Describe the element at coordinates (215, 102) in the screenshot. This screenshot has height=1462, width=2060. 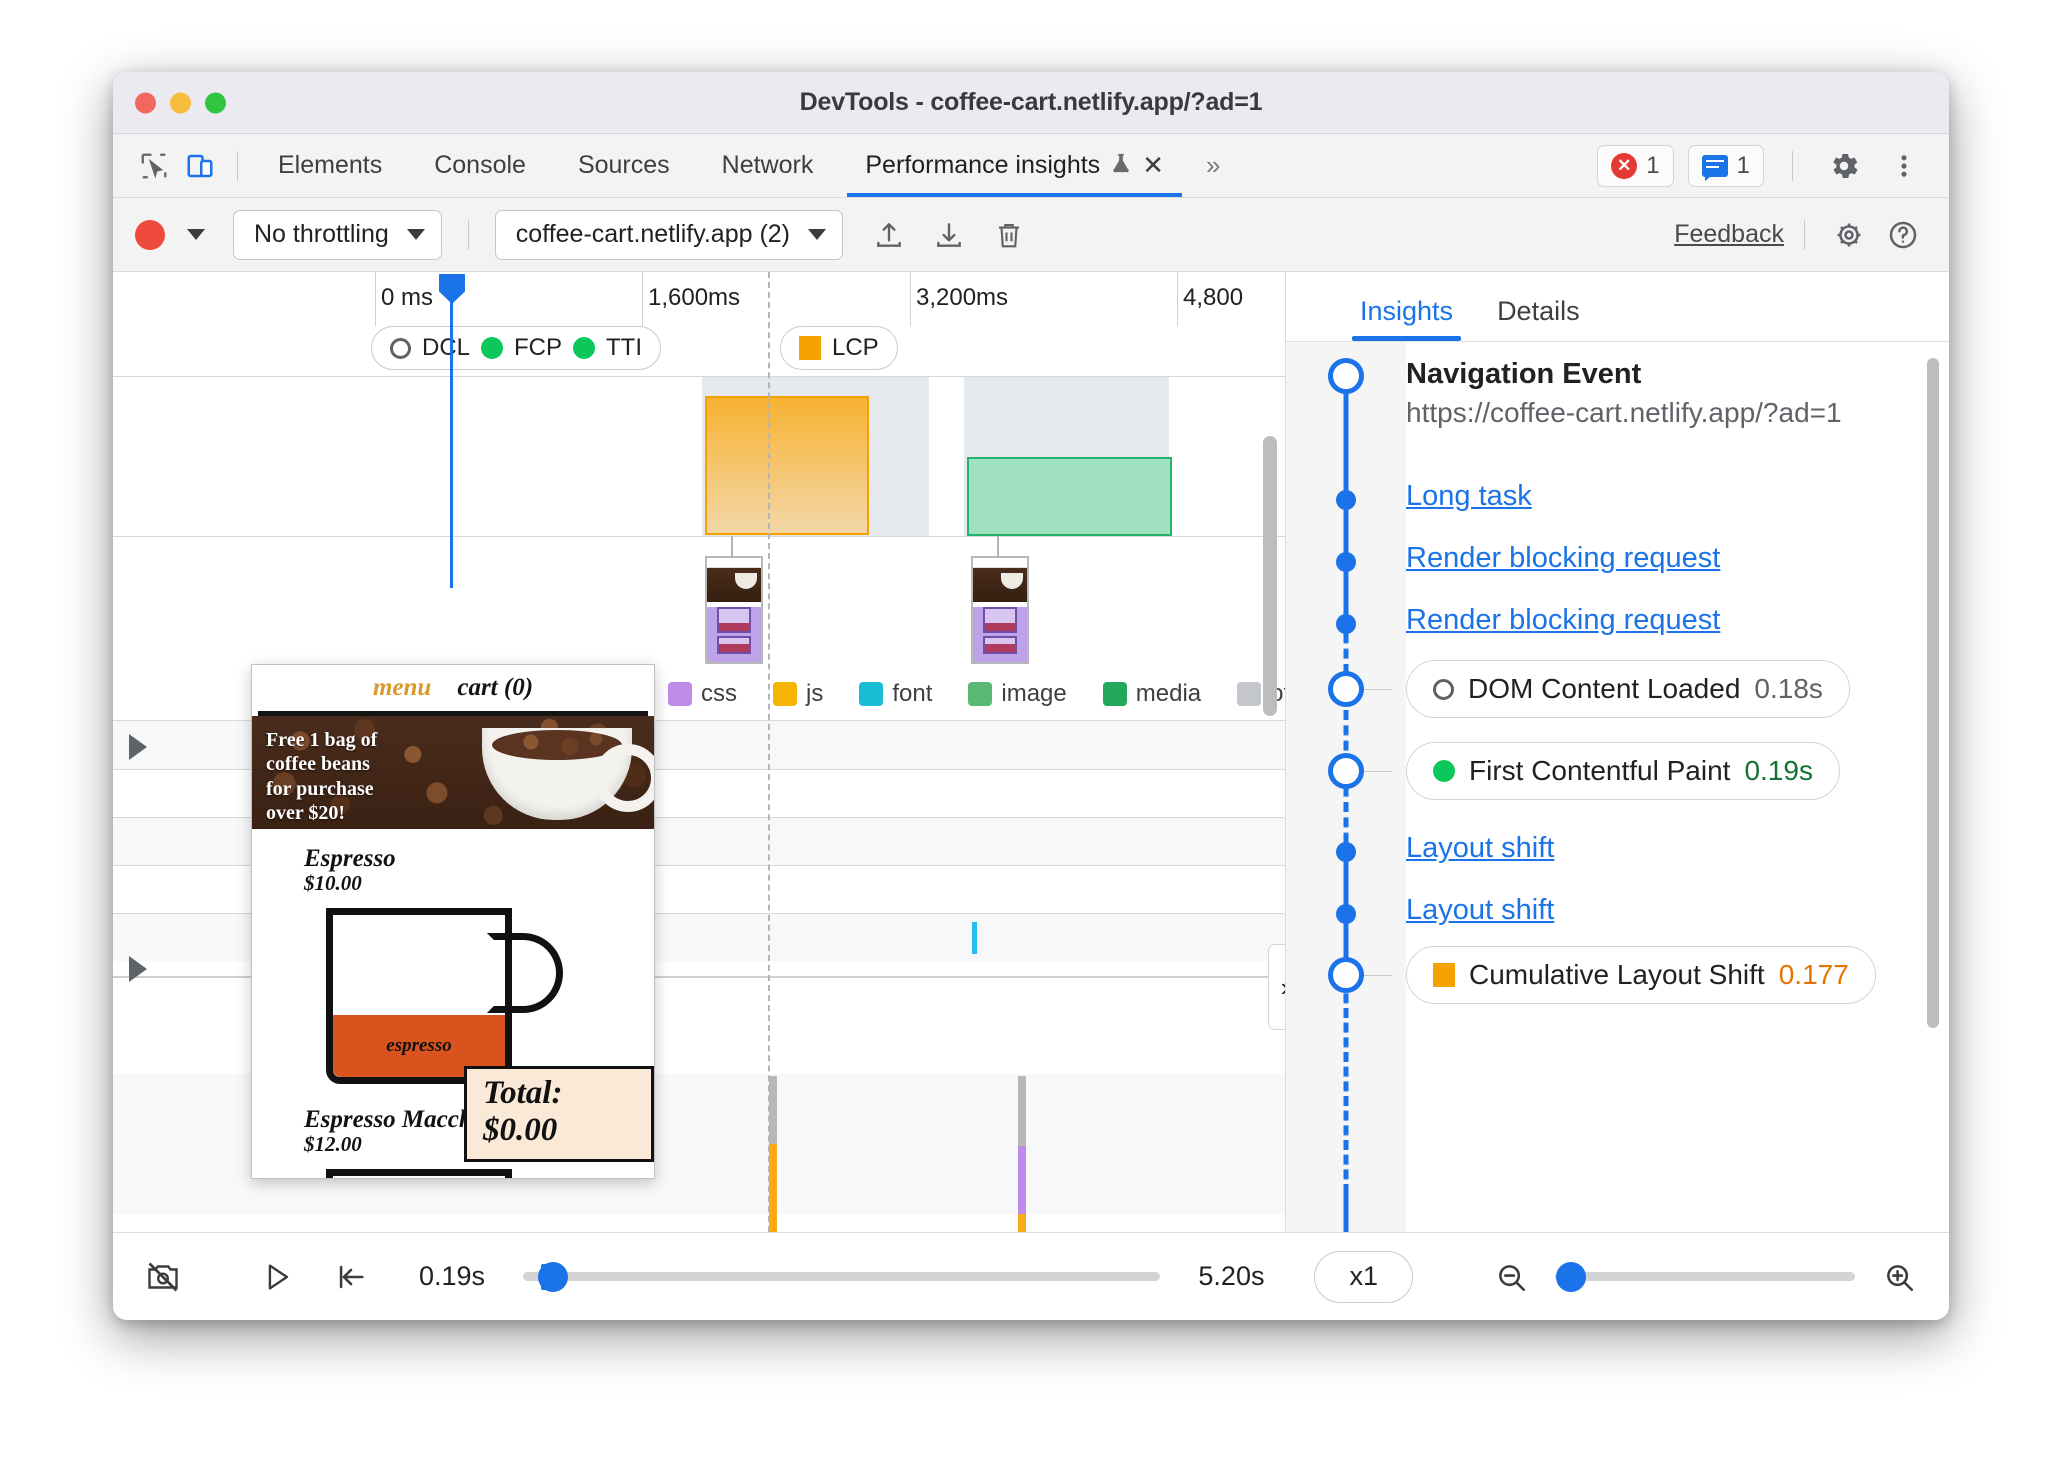
I see `zoom-window-button` at that location.